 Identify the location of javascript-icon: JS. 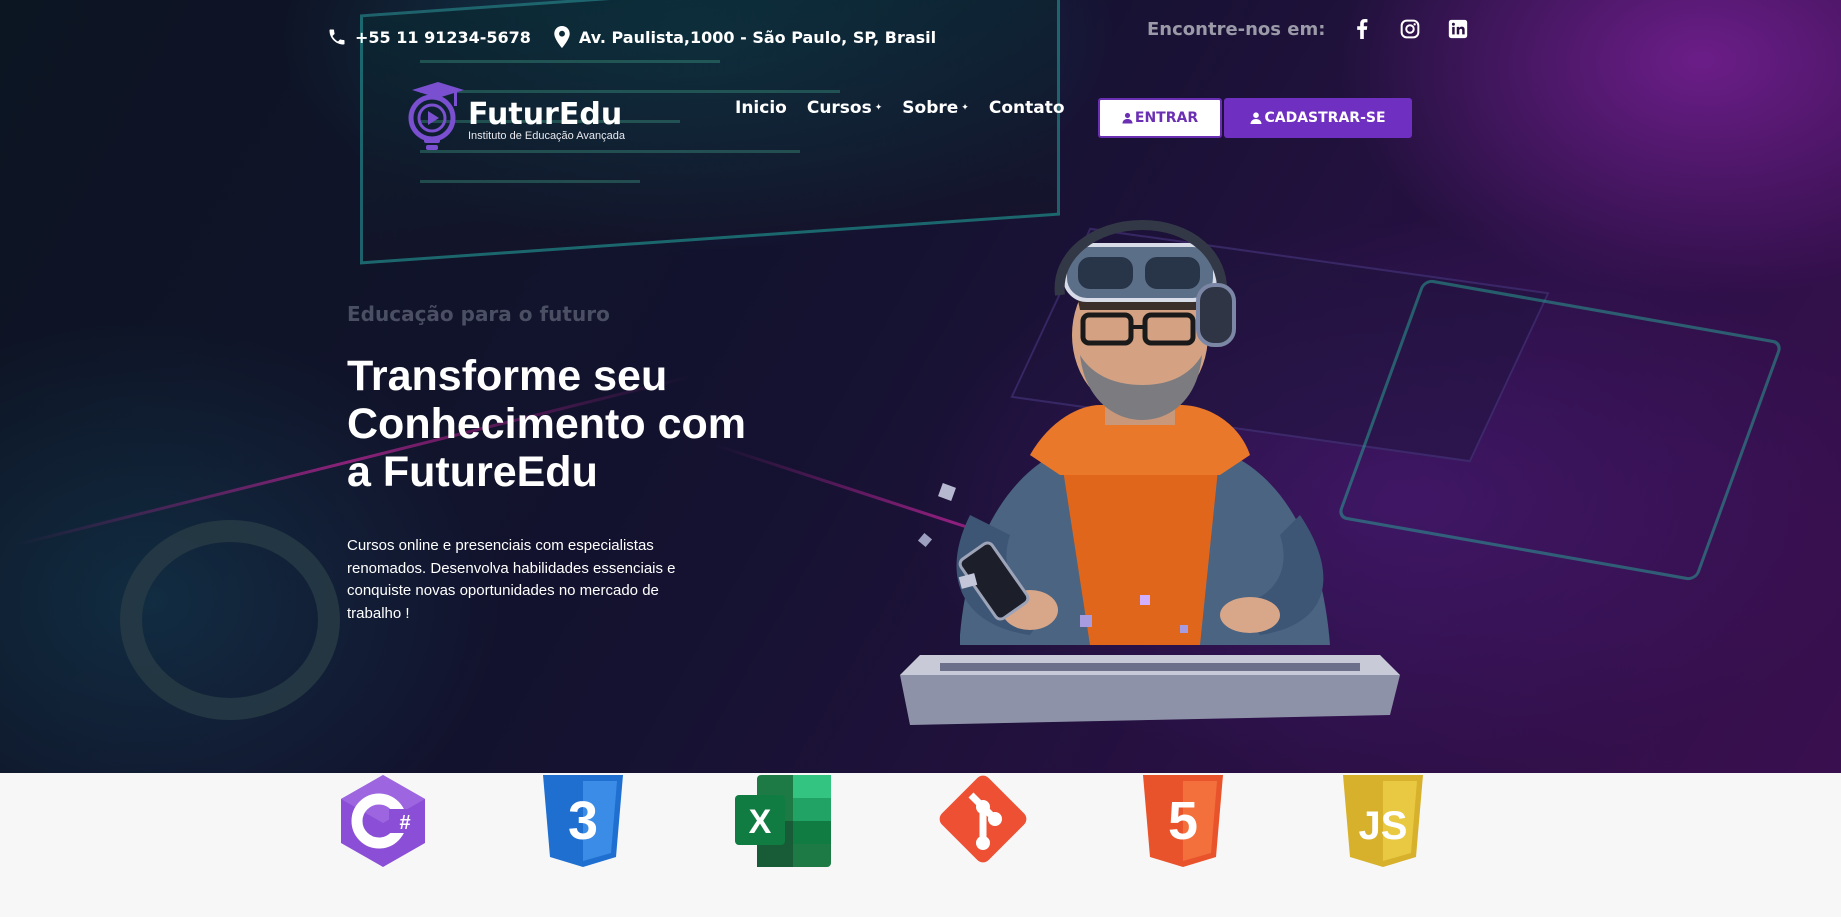
(1383, 821).